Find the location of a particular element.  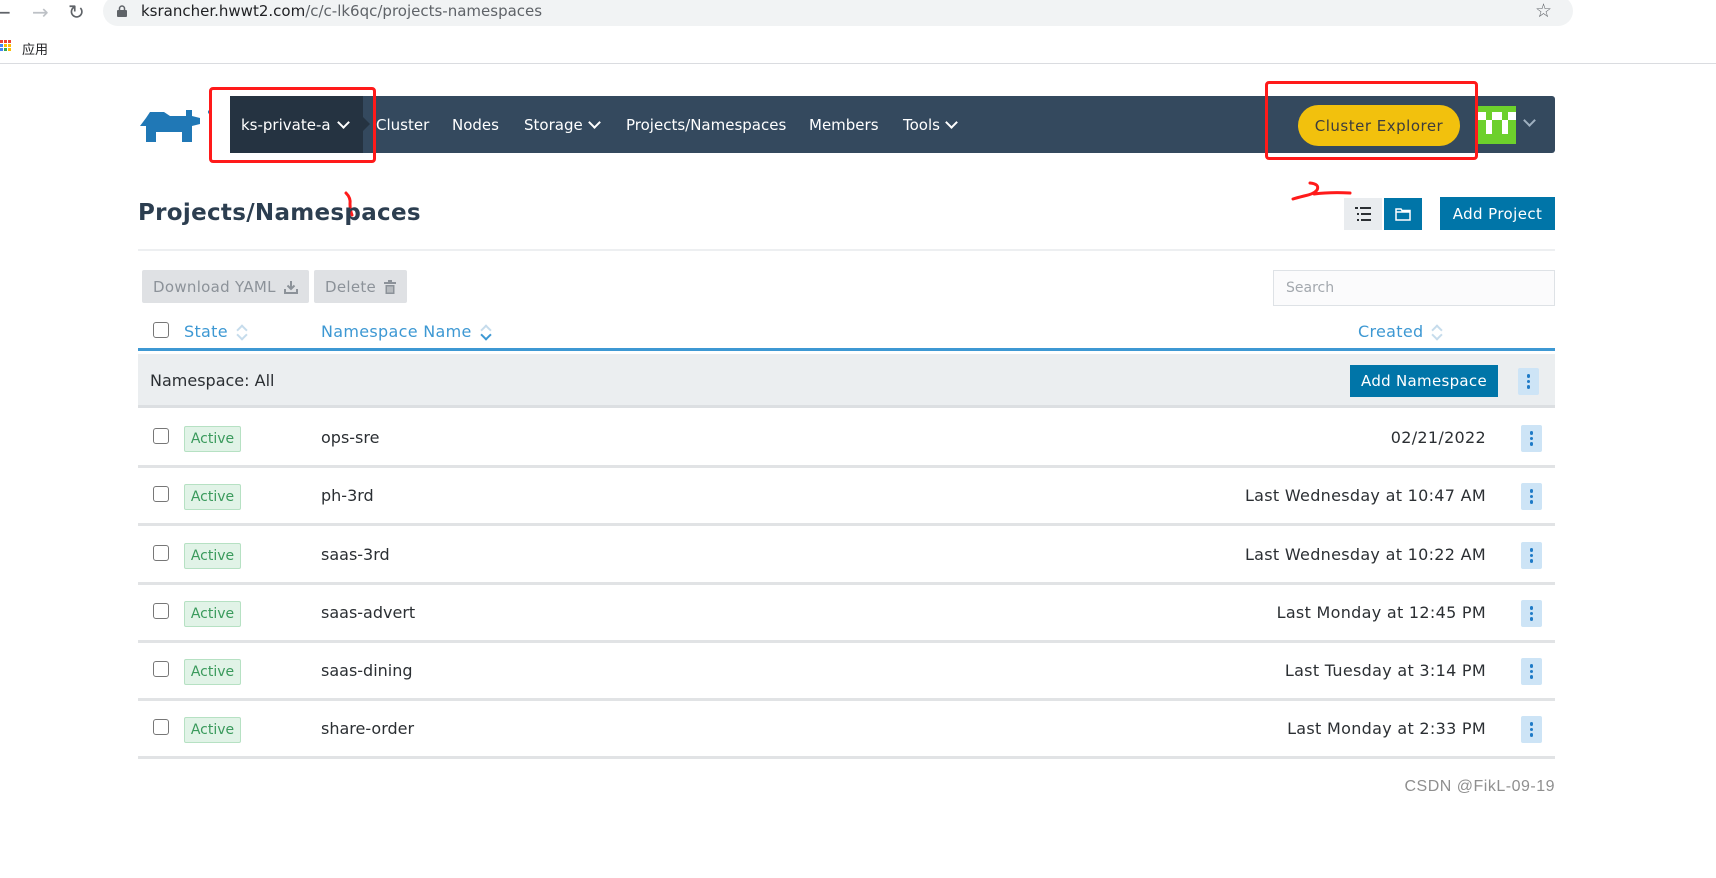

nav-tools: Tools is located at coordinates (930, 124).